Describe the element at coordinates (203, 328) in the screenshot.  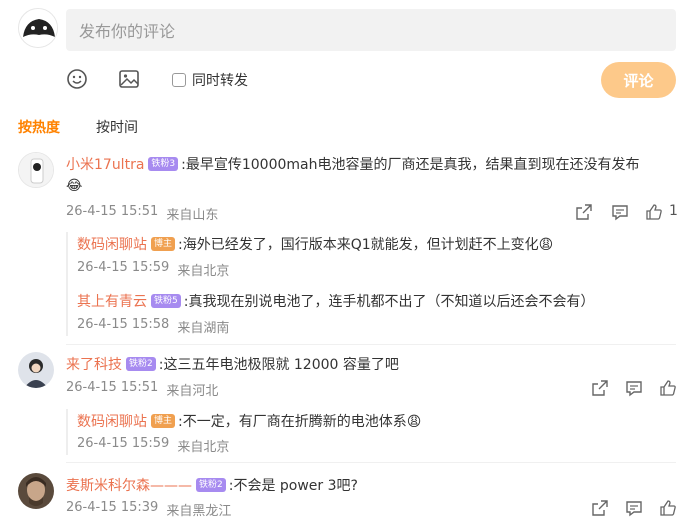
I see `reply-location: 来自湖南` at that location.